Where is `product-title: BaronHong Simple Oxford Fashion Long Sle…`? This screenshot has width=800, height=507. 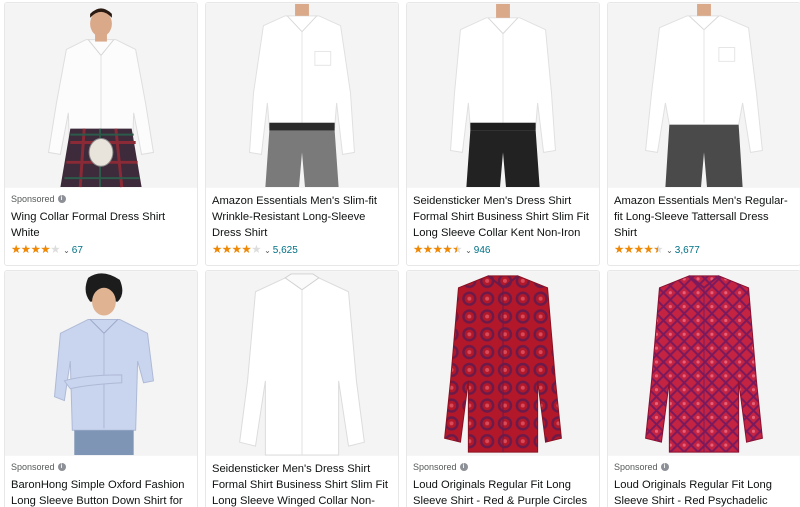
product-title: BaronHong Simple Oxford Fashion Long Sle… is located at coordinates (101, 492).